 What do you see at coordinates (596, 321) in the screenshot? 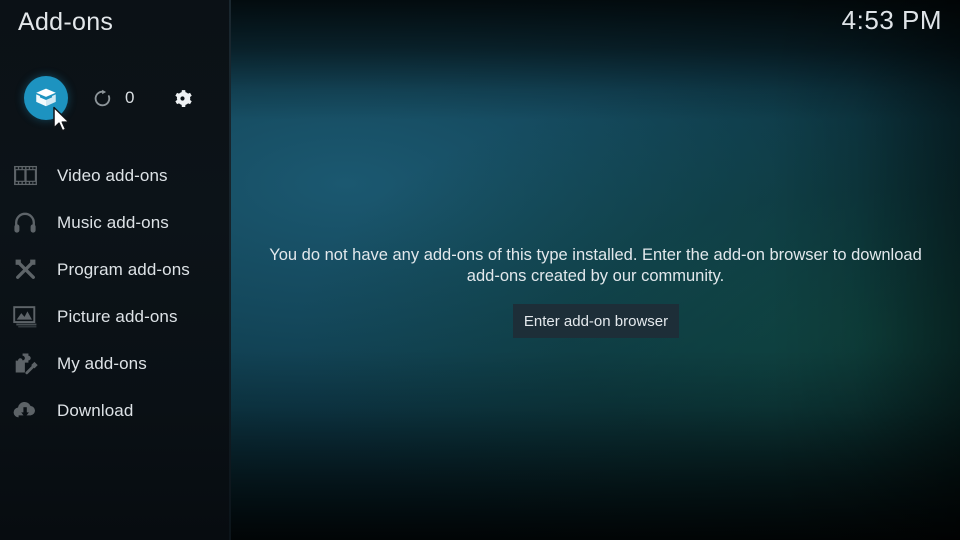
I see `enter-addon-browser-button: Enter add-on browser` at bounding box center [596, 321].